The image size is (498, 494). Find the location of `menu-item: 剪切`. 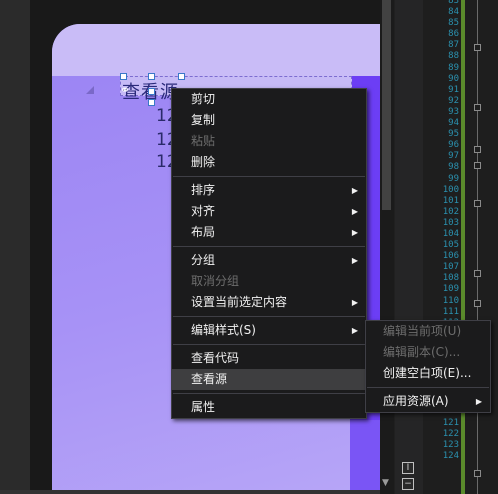

menu-item: 剪切 is located at coordinates (269, 99).